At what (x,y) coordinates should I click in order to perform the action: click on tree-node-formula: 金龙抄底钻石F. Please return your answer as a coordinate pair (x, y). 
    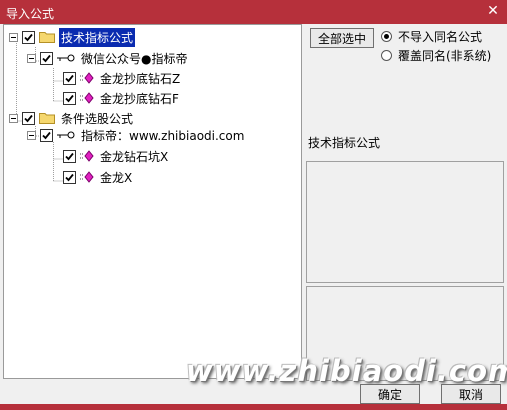
    Looking at the image, I should click on (122, 98).